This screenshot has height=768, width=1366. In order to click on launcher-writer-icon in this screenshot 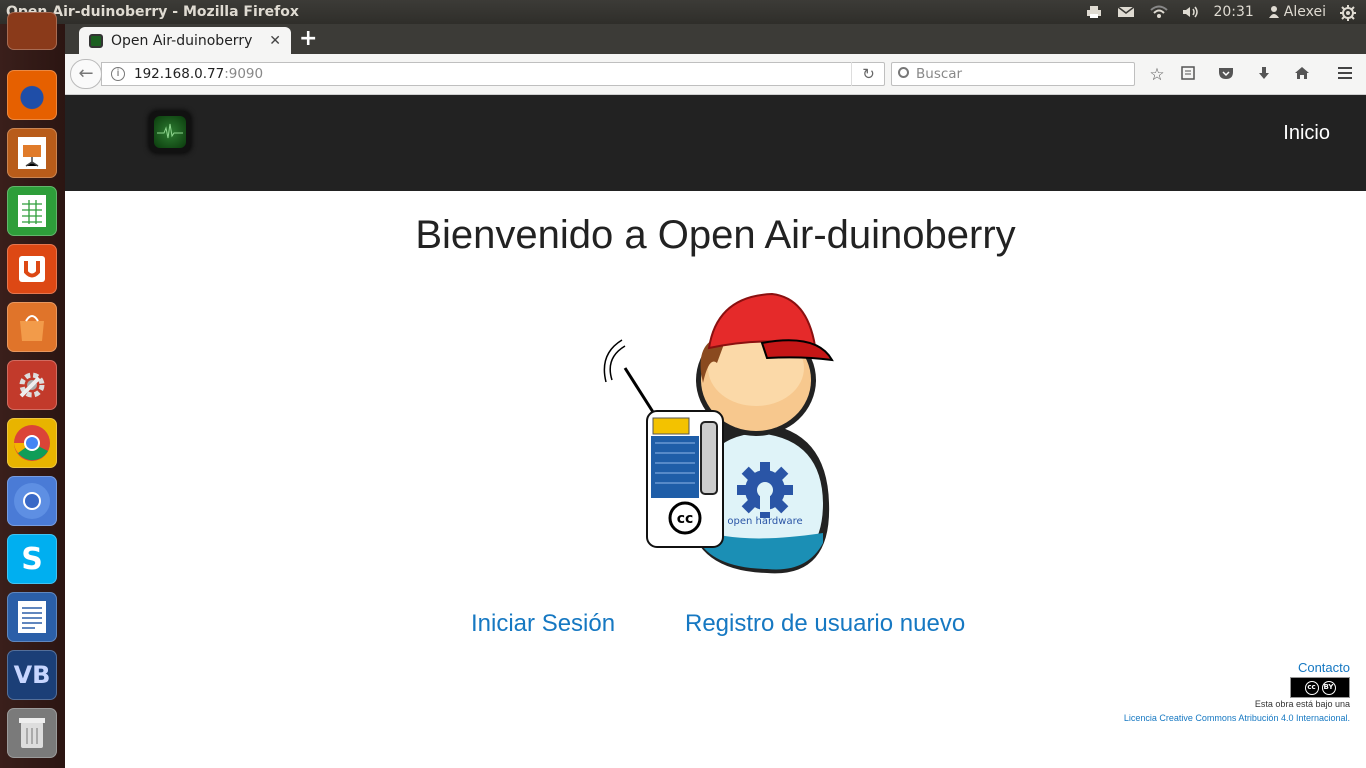, I will do `click(32, 617)`.